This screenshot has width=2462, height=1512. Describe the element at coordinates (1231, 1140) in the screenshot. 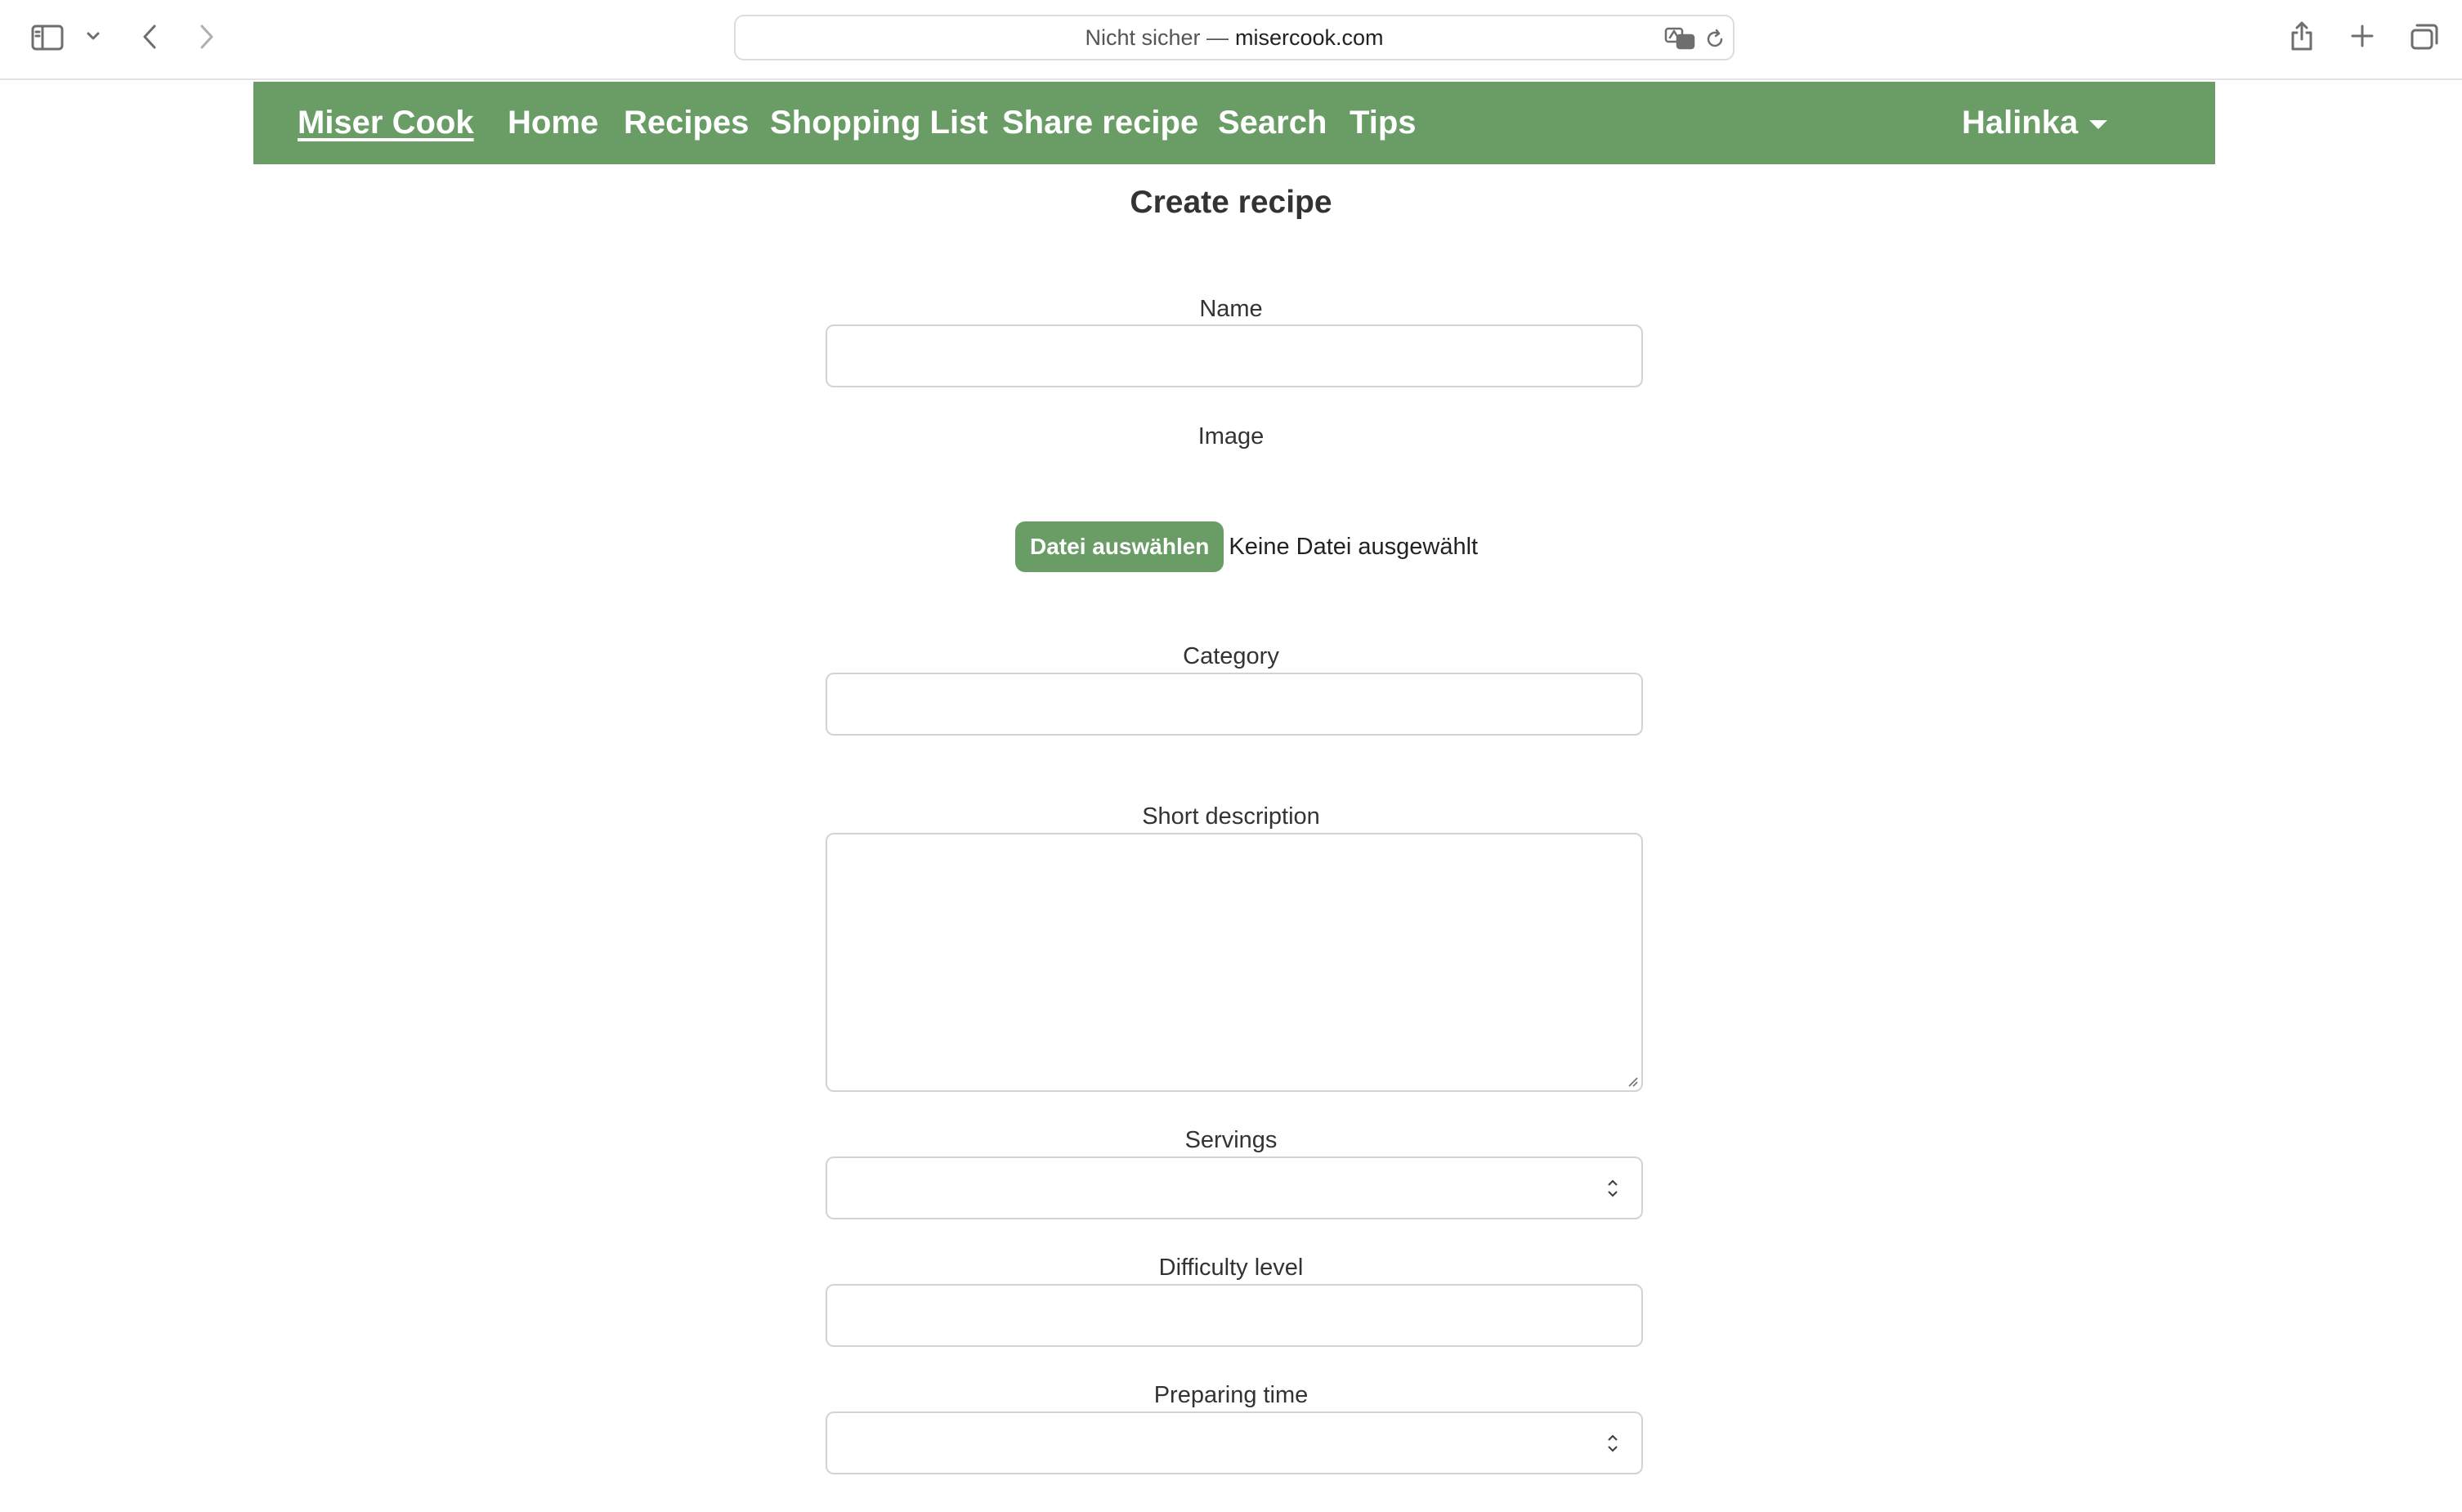

I see `servings-label: Servings` at that location.